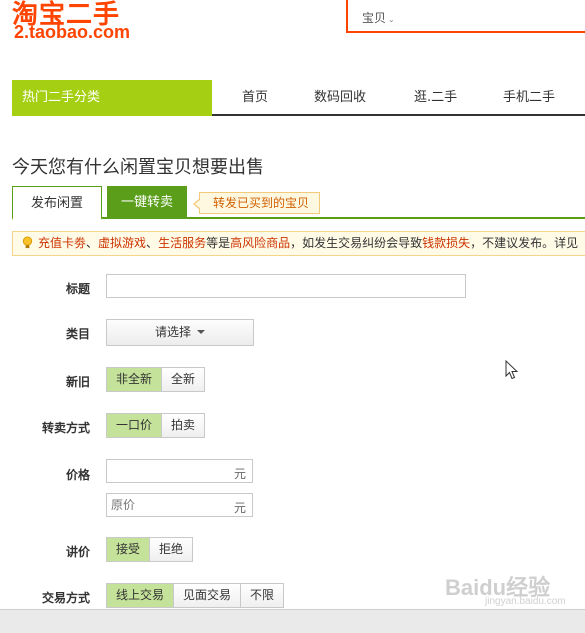 The image size is (585, 633). I want to click on logo-domain-text: 2.taobao.com, so click(72, 32).